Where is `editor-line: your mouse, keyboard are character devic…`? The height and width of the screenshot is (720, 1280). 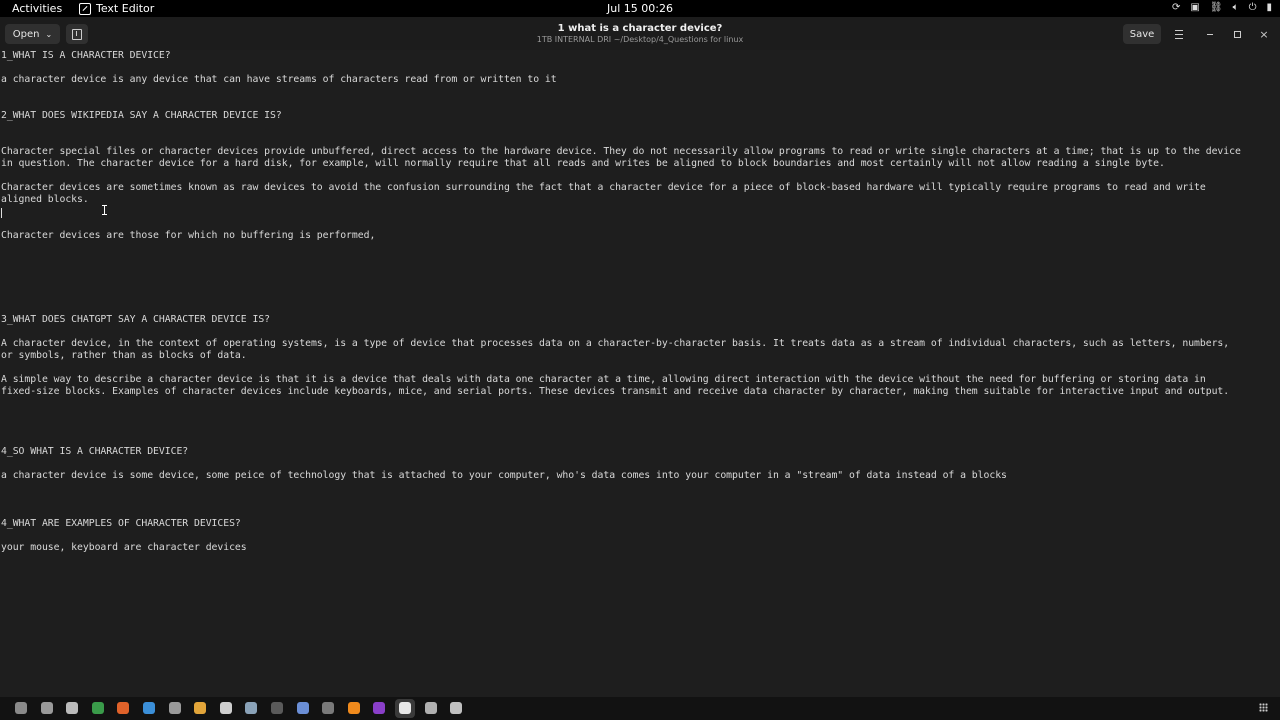 editor-line: your mouse, keyboard are character devic… is located at coordinates (124, 548).